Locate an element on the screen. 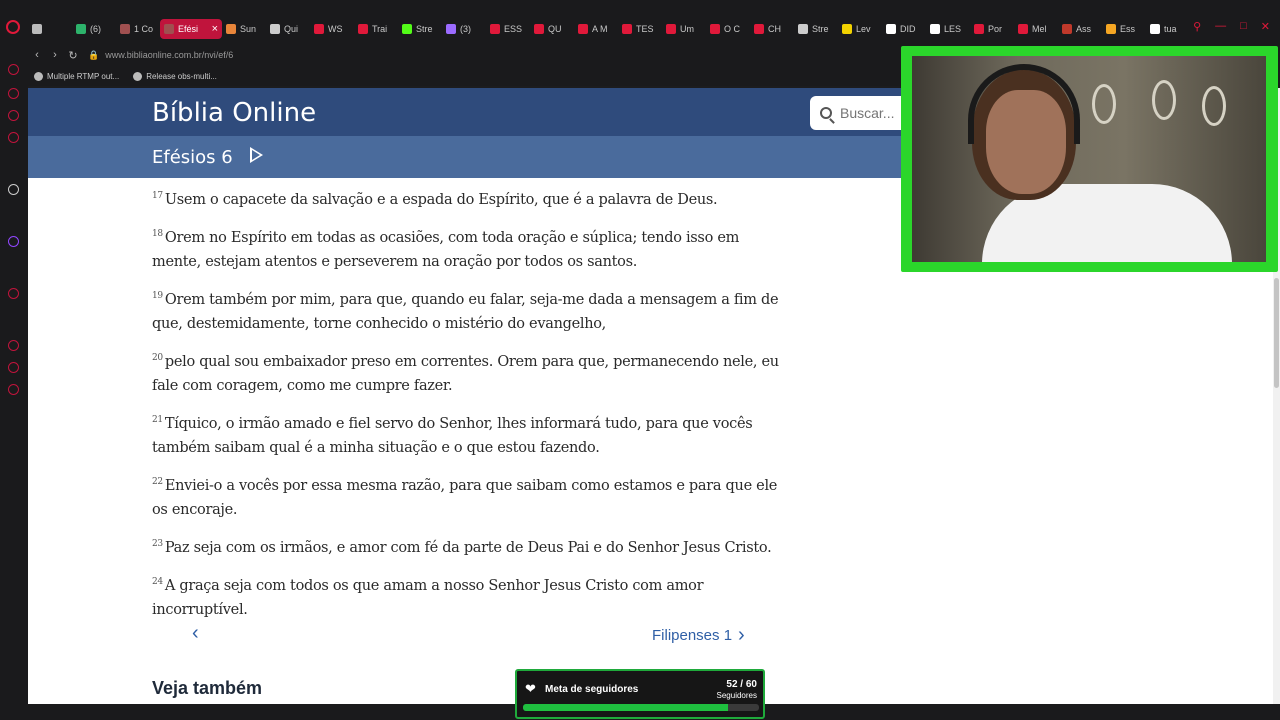 The height and width of the screenshot is (720, 1280). browser-tab: 1 Co is located at coordinates (138, 29).